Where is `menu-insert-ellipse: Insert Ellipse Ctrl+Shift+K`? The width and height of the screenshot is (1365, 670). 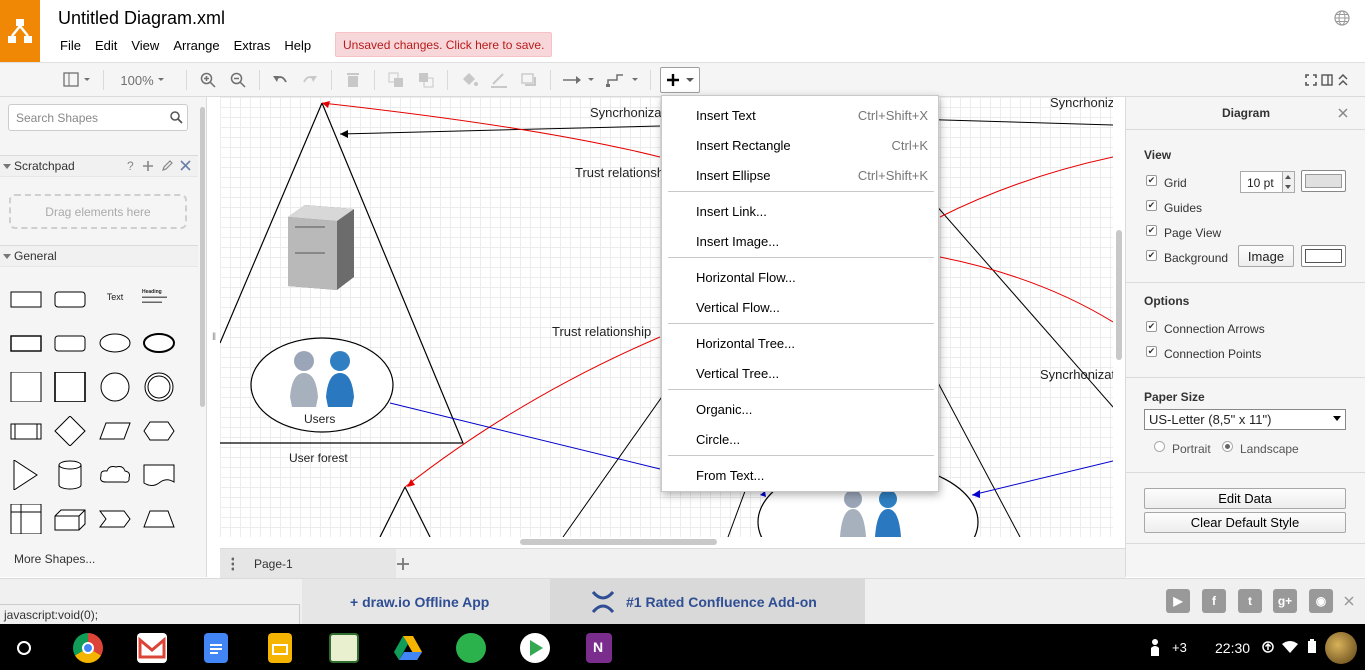
menu-insert-ellipse: Insert Ellipse Ctrl+Shift+K is located at coordinates (800, 174).